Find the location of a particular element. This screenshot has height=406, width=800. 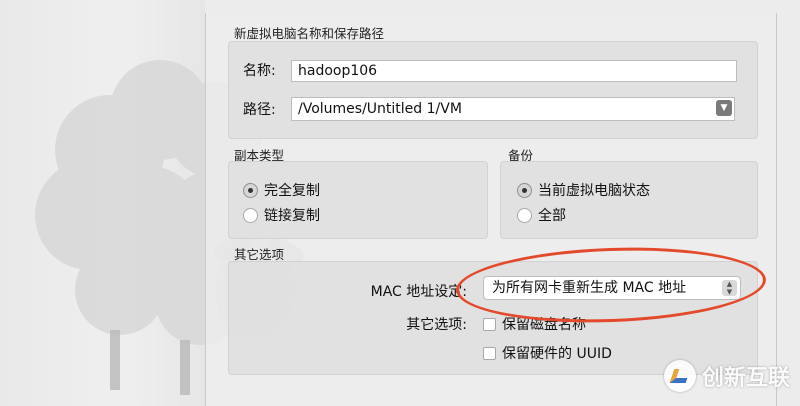

radio-full-clone: 完全复制 is located at coordinates (281, 190).